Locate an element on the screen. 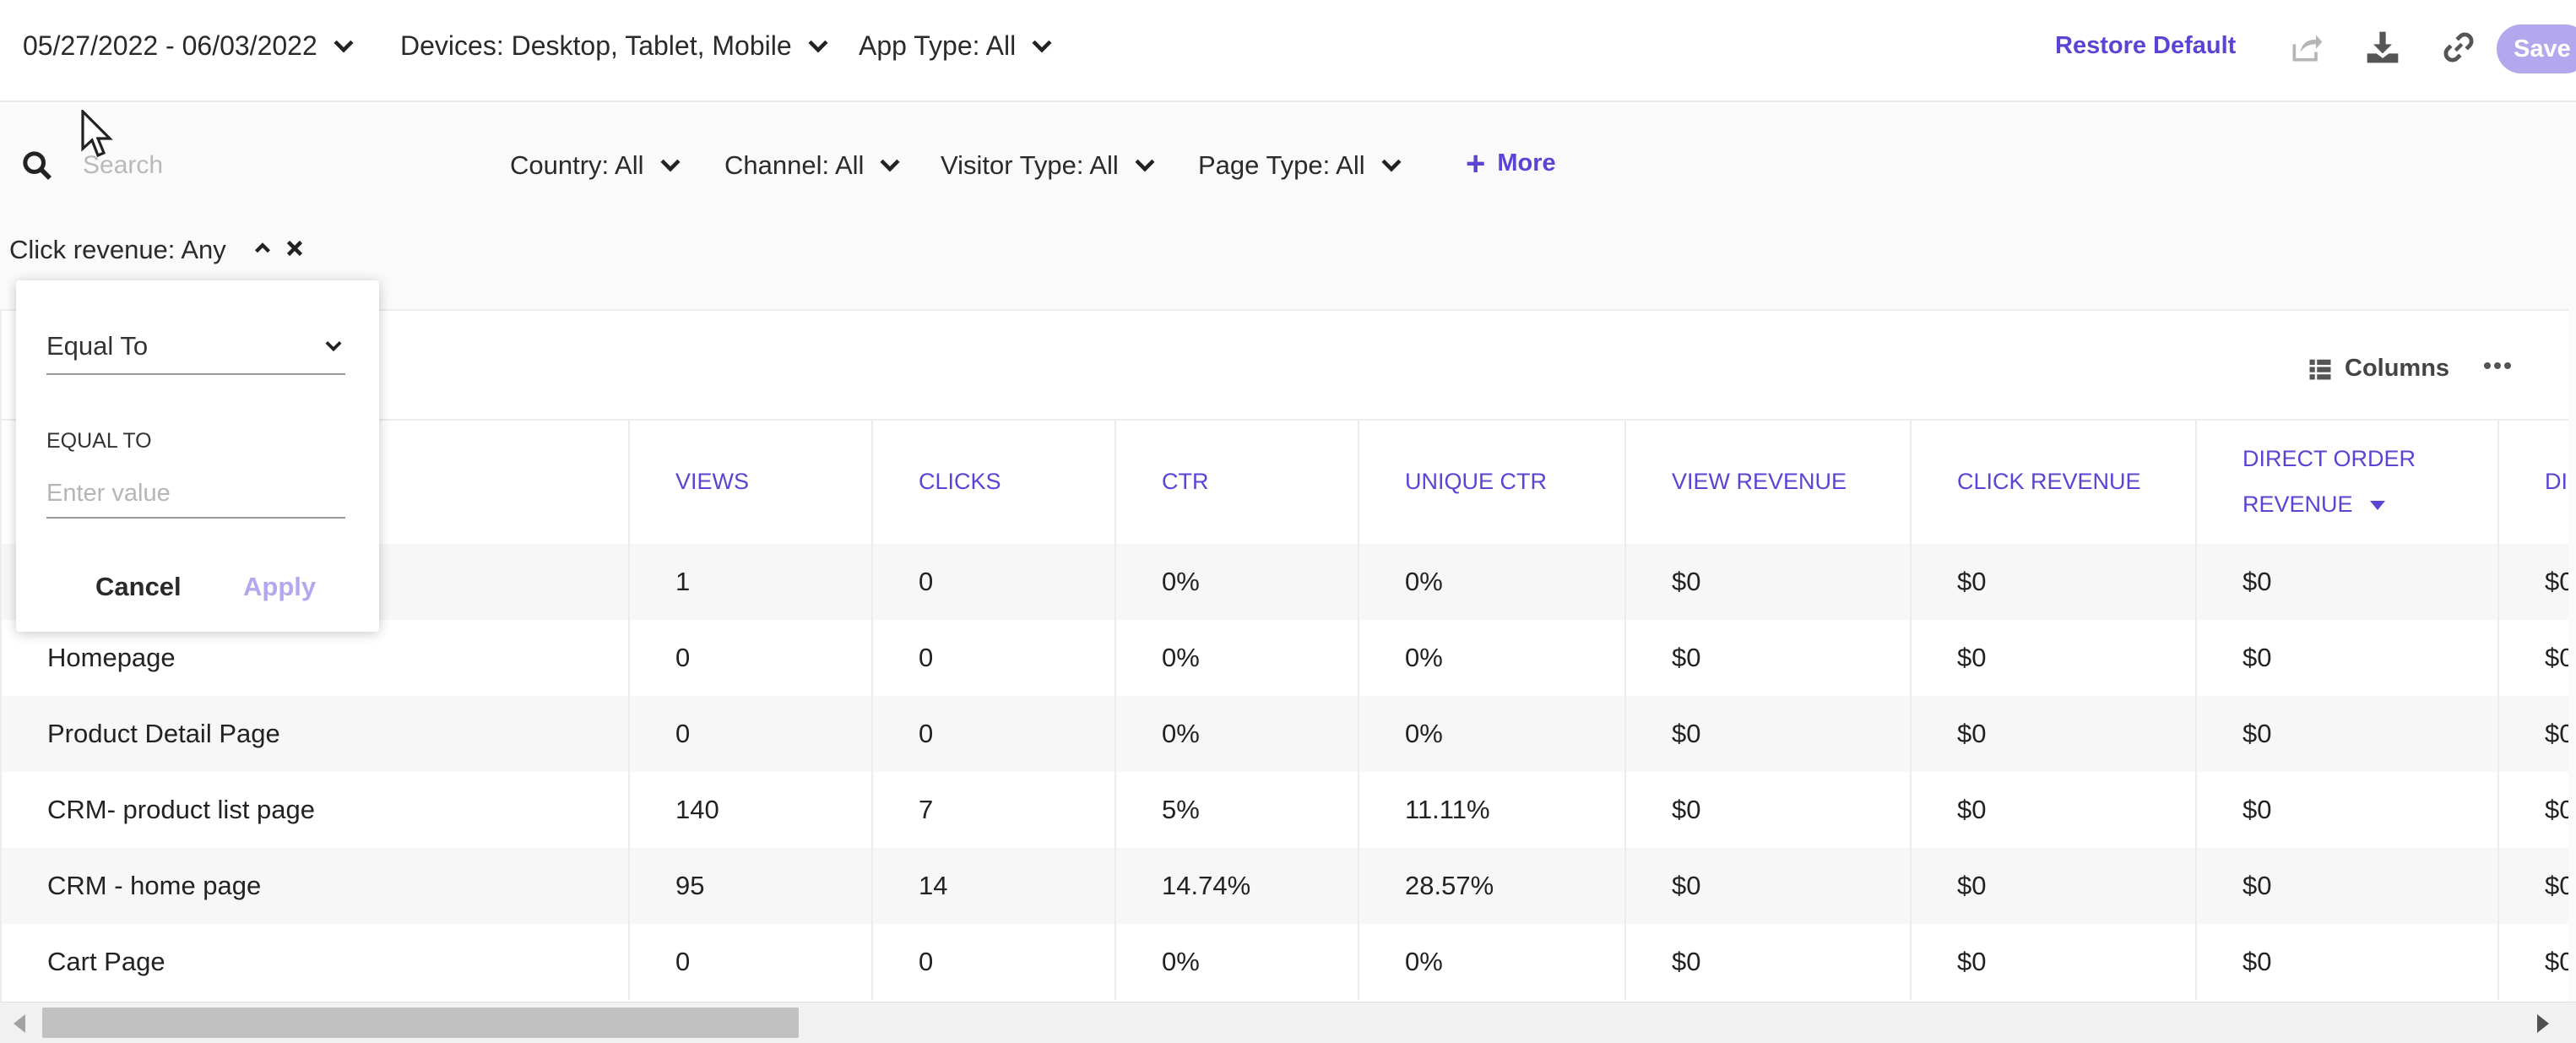 Image resolution: width=2576 pixels, height=1043 pixels. column-header-truncated: DI is located at coordinates (2533, 481).